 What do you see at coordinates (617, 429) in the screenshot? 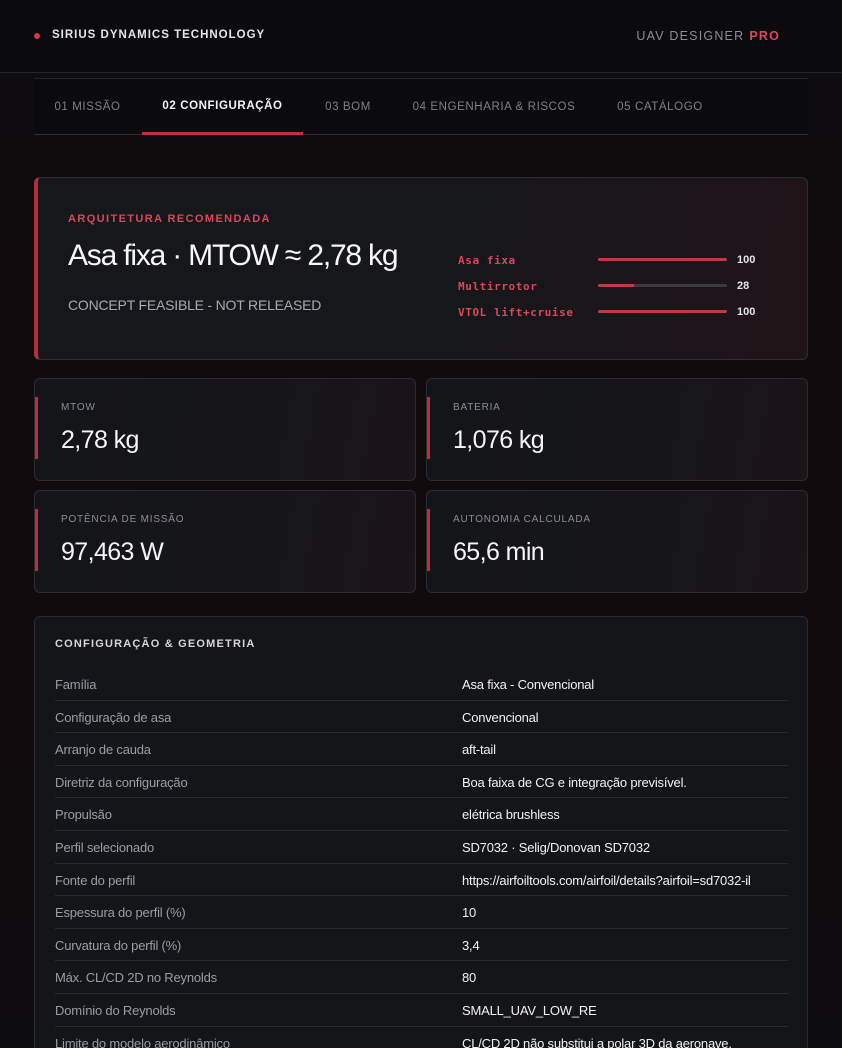
I see `metric-card-bateria: BATERIA 1,076 kg` at bounding box center [617, 429].